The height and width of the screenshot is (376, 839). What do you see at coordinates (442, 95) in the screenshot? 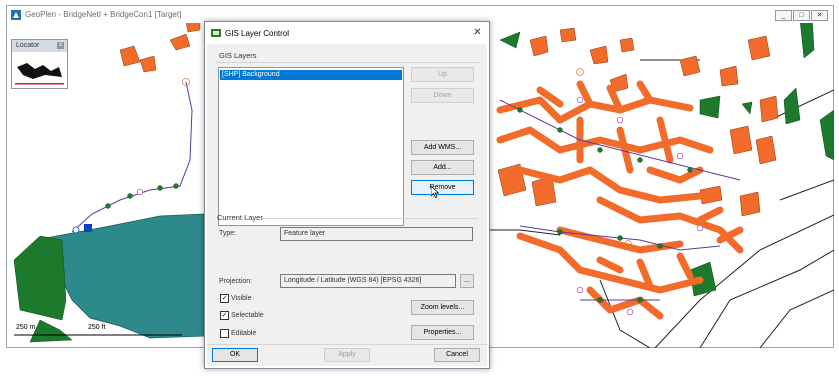
I see `down-button: Down` at bounding box center [442, 95].